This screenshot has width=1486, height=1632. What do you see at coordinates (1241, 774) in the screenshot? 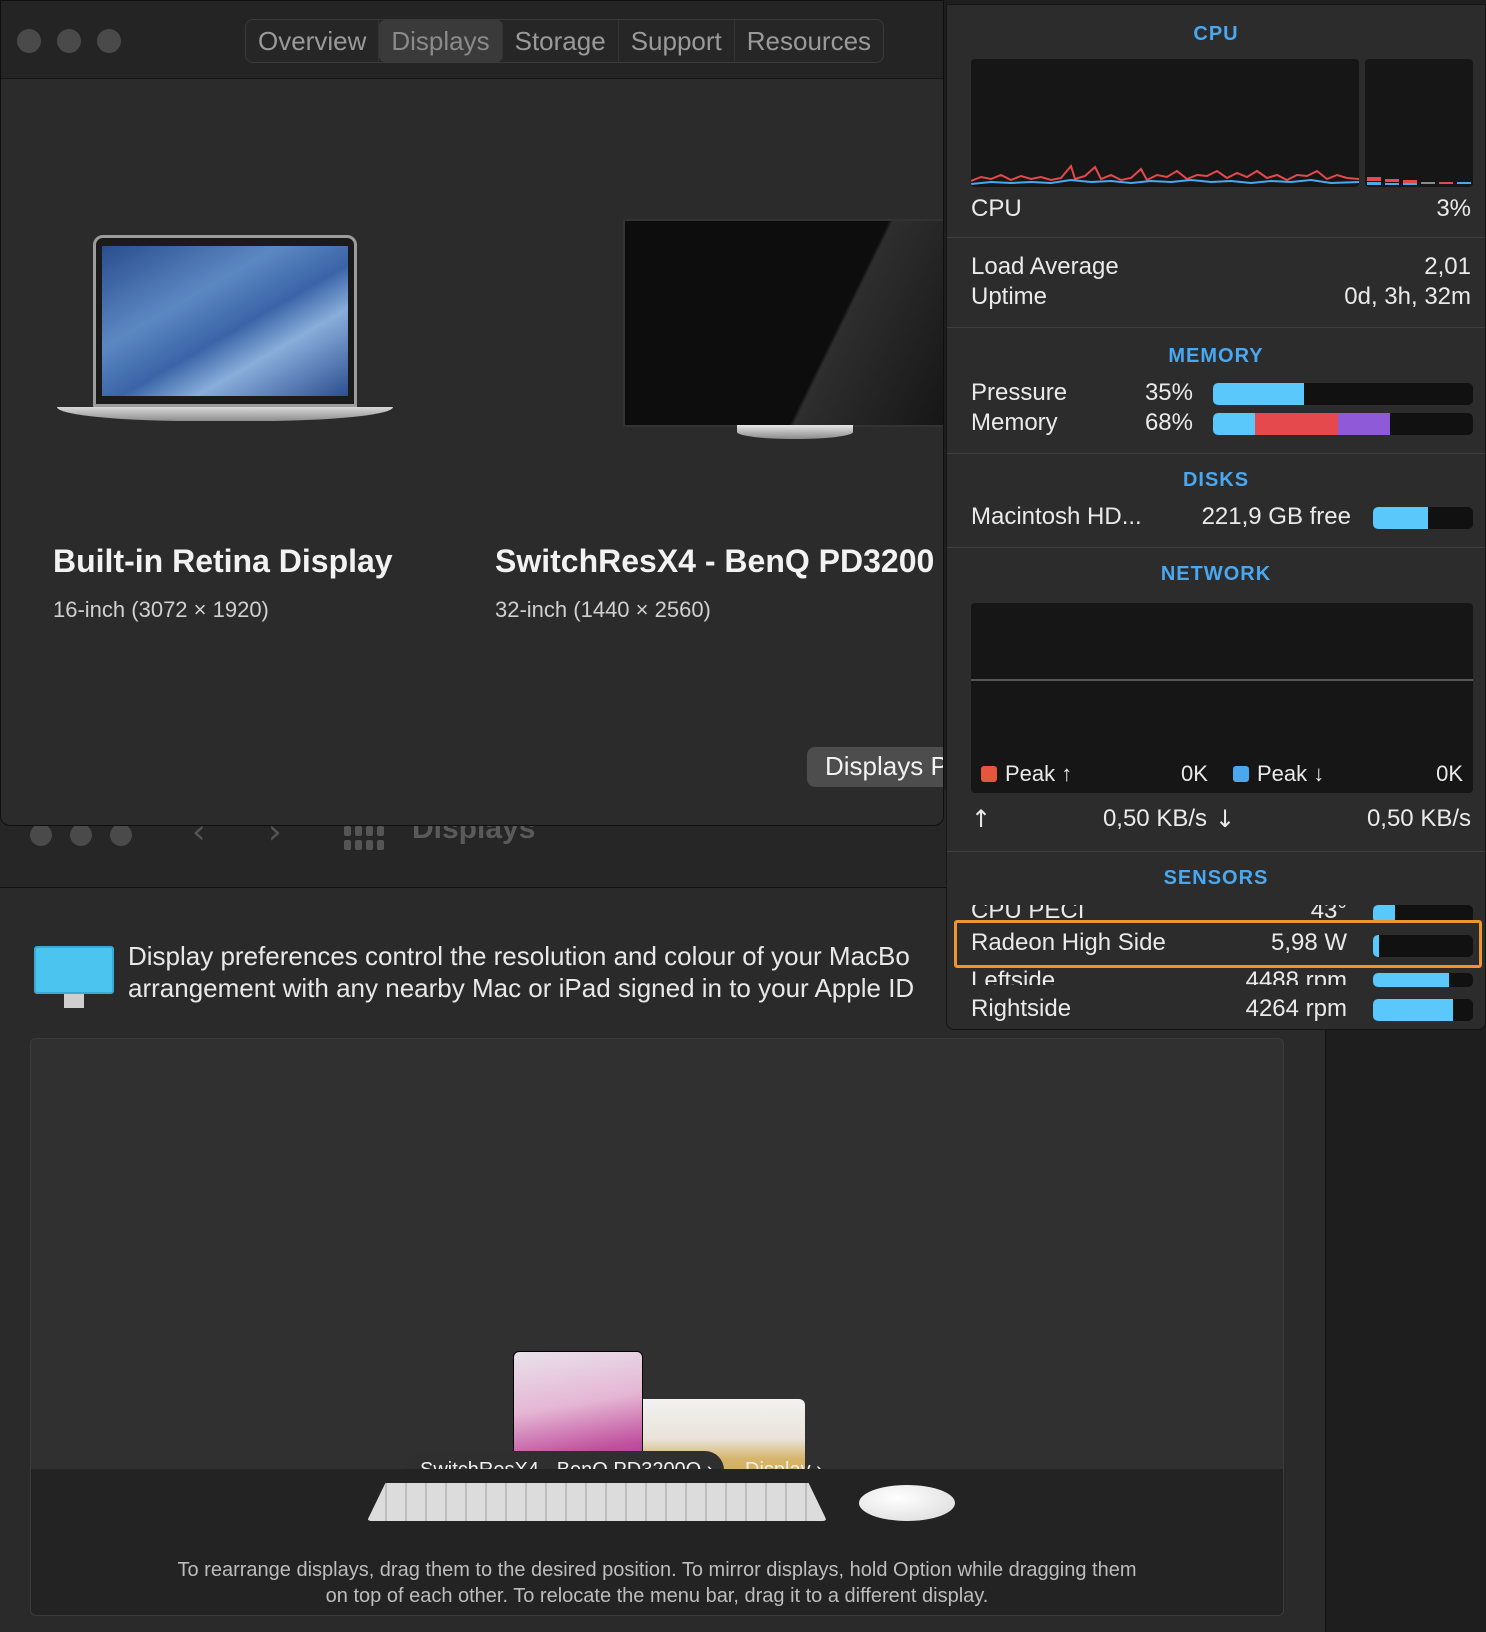
I see `peak-down-swatch` at bounding box center [1241, 774].